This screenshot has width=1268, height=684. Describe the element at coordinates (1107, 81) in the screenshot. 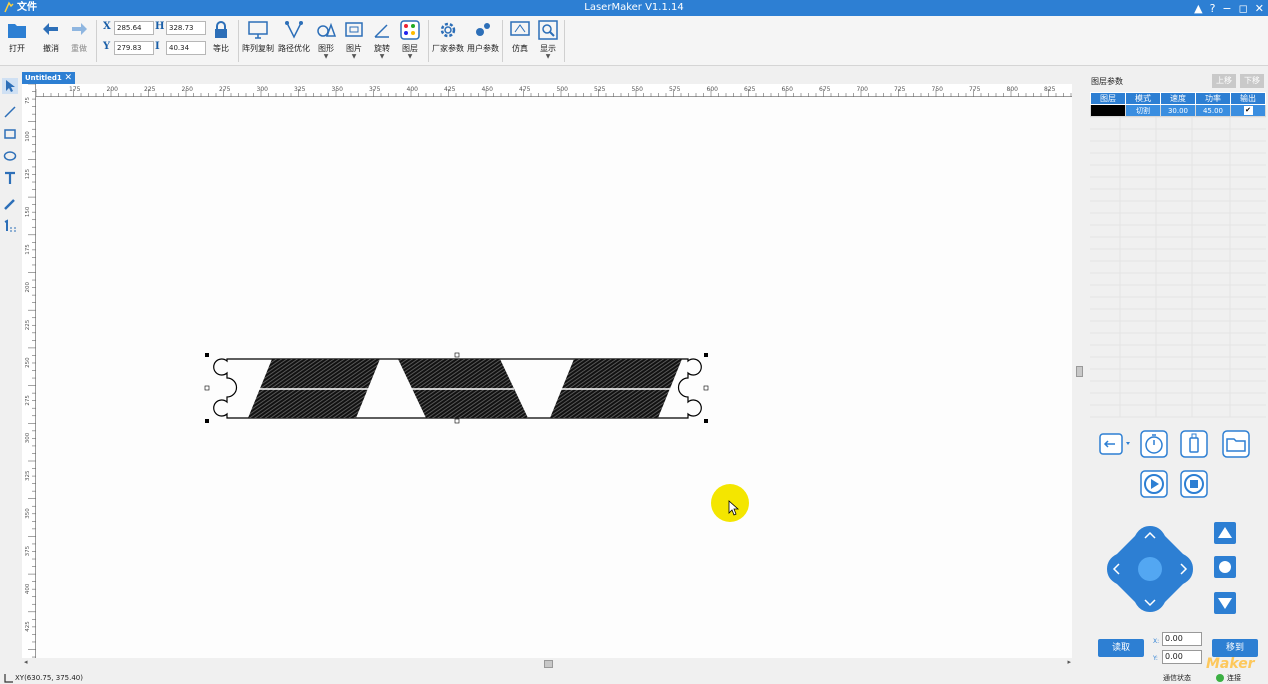

I see `layer-panel-title: 图层参数` at that location.